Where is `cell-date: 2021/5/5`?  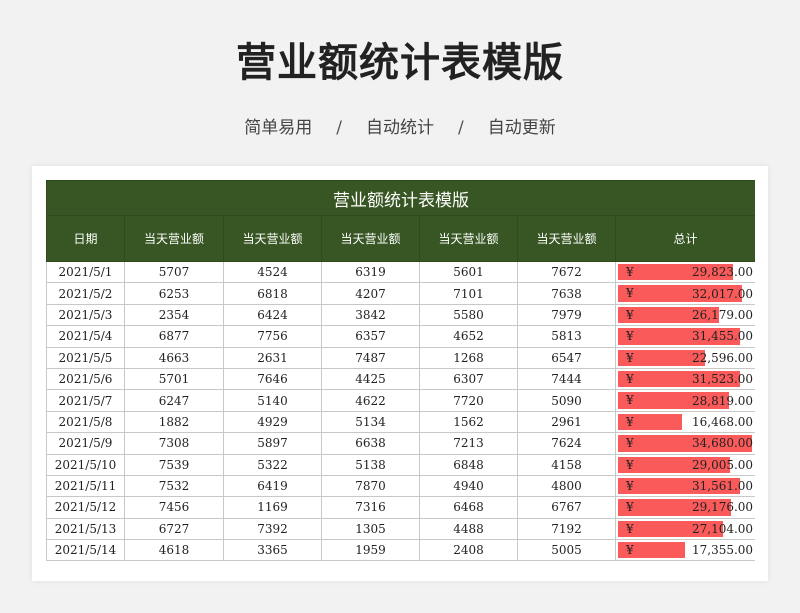 cell-date: 2021/5/5 is located at coordinates (85, 357).